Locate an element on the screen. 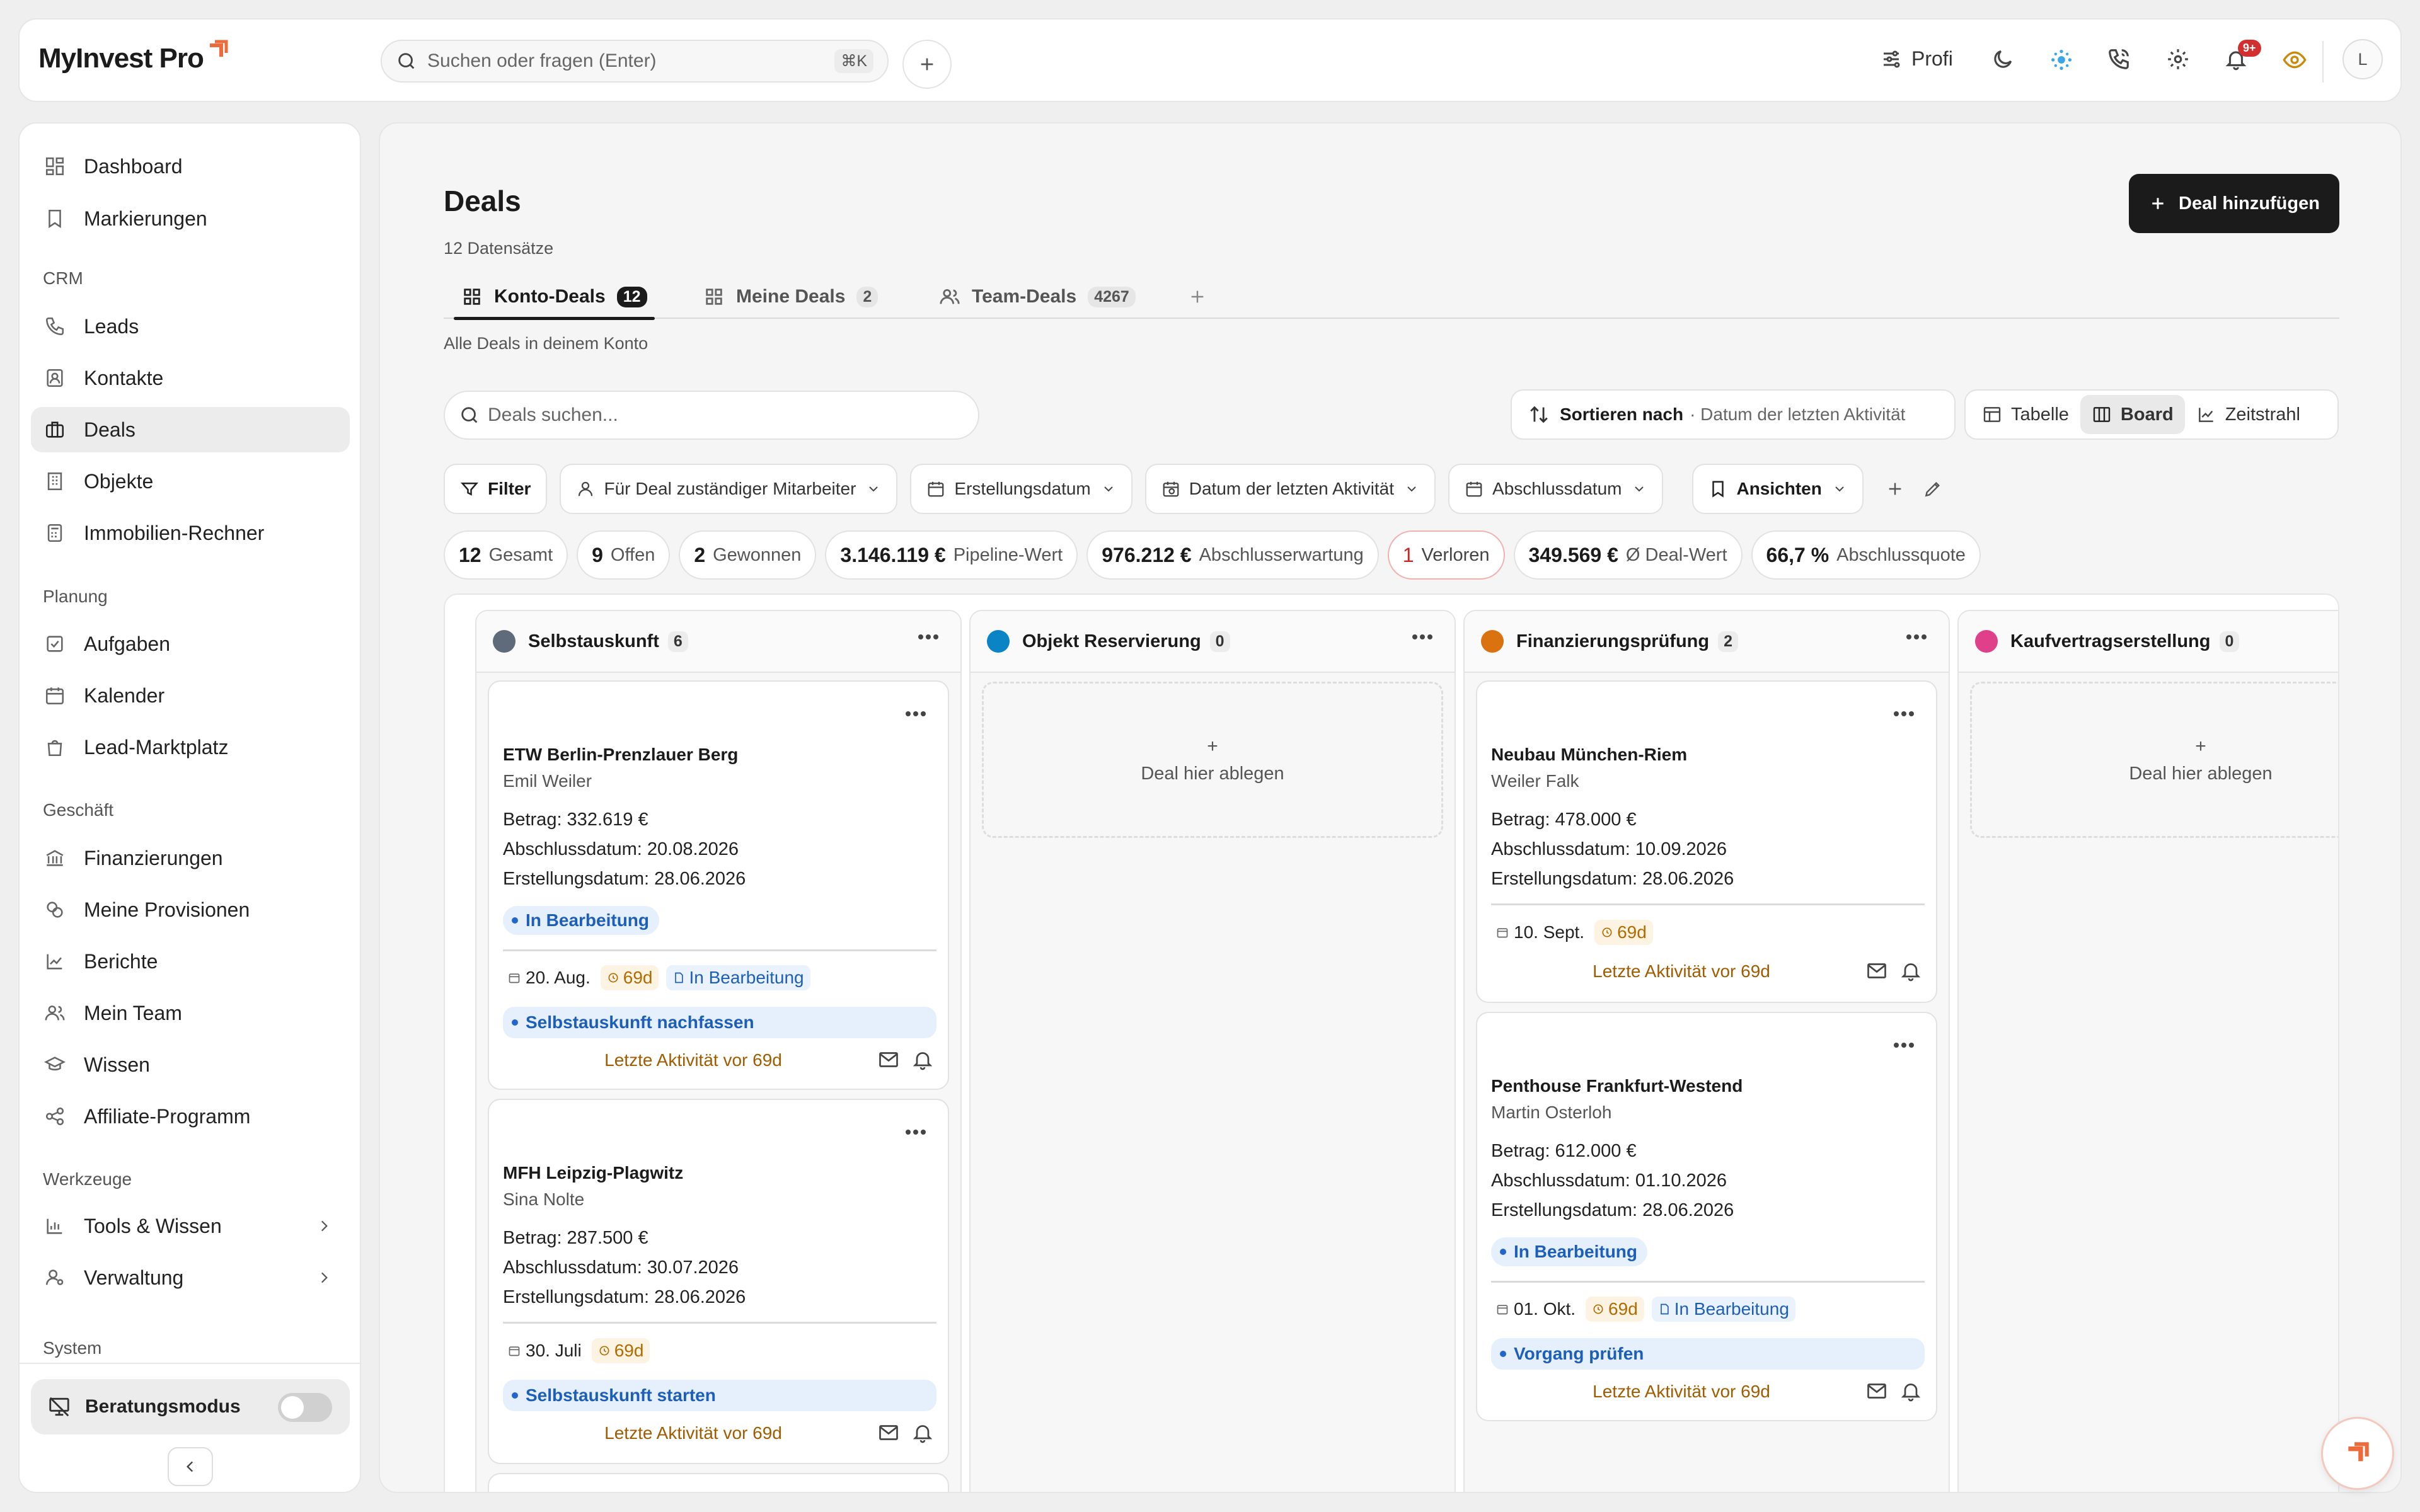 This screenshot has height=1512, width=2420. sidebar-item-kontakte: Kontakte is located at coordinates (191, 378).